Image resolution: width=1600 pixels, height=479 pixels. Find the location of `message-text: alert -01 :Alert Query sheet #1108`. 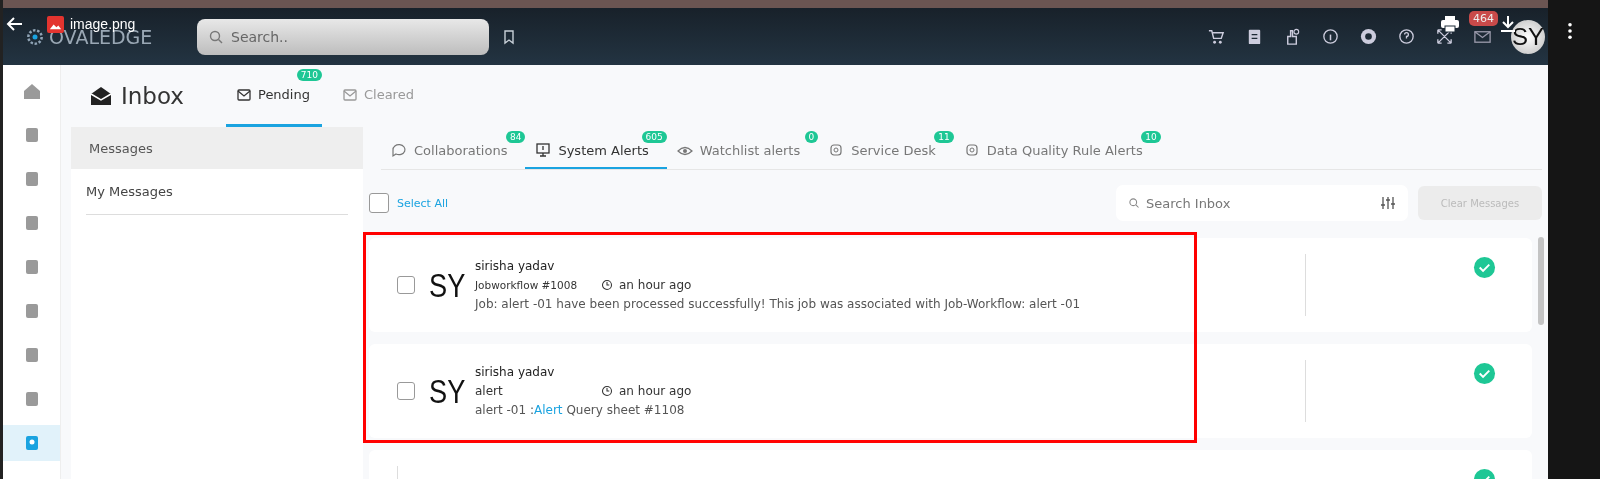

message-text: alert -01 :Alert Query sheet #1108 is located at coordinates (580, 410).